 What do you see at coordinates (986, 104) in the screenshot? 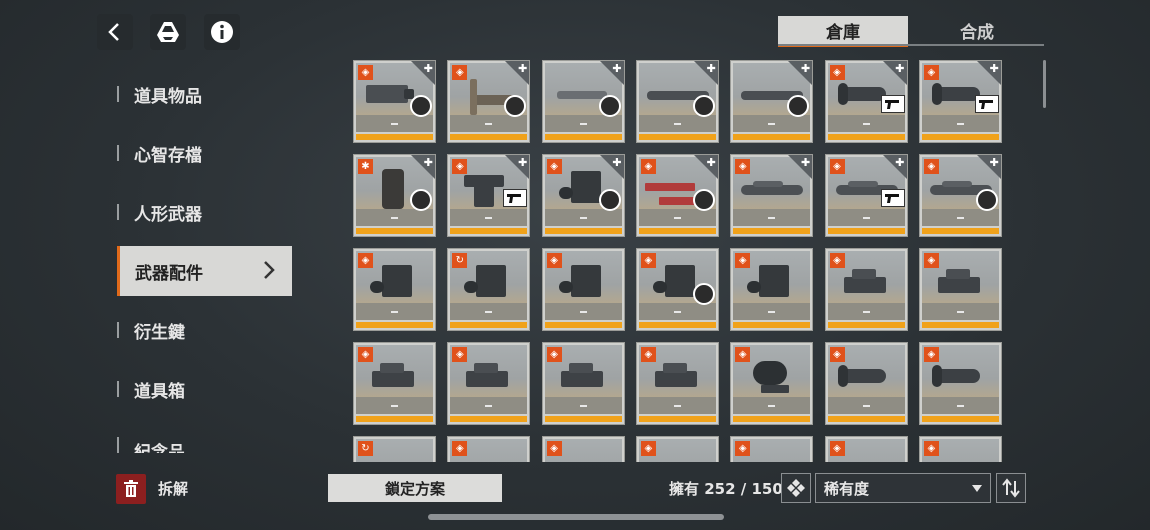
I see `pistol-icon` at bounding box center [986, 104].